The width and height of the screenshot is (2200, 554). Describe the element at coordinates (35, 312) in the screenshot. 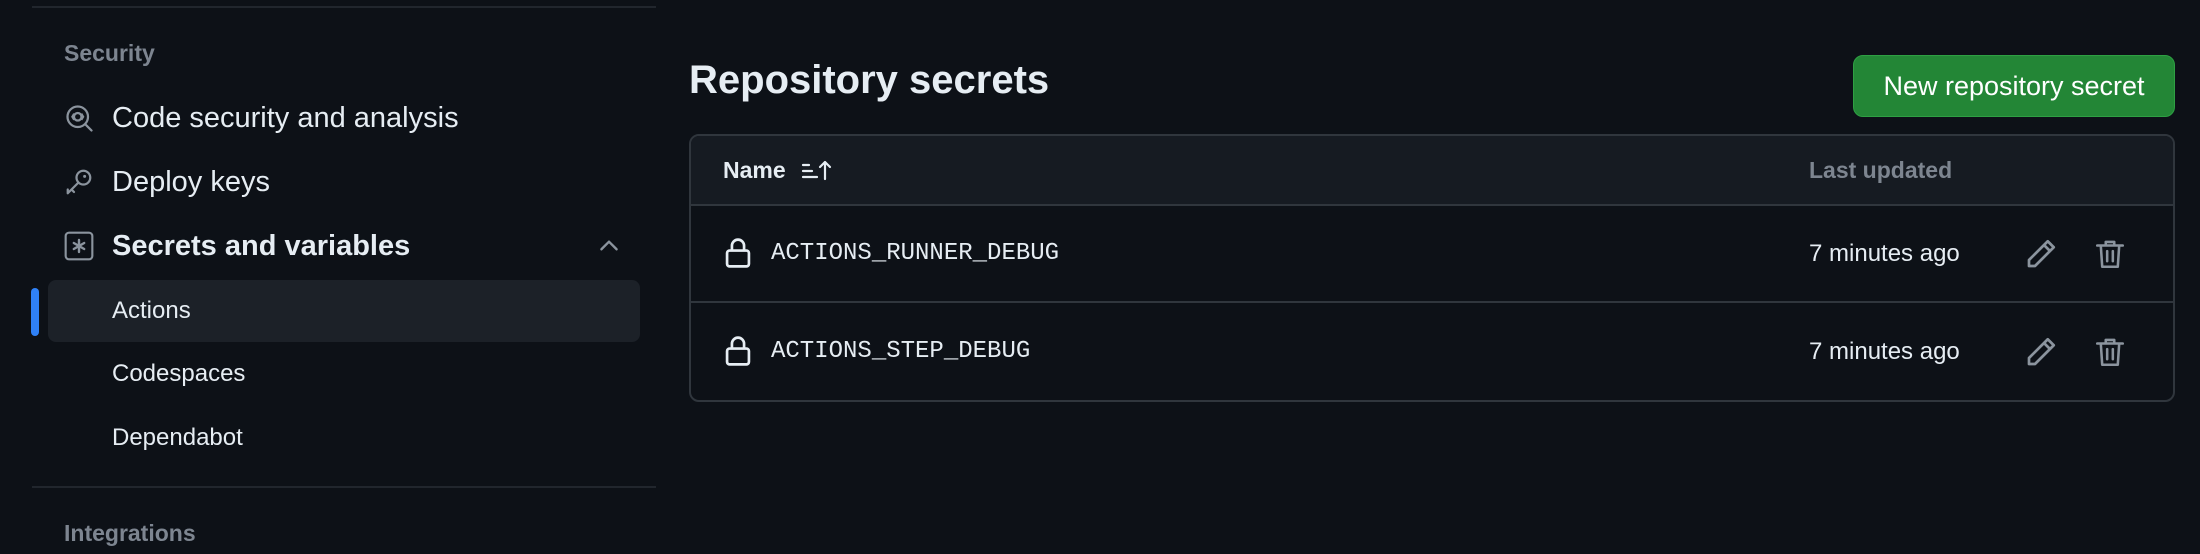

I see `active-indicator` at that location.